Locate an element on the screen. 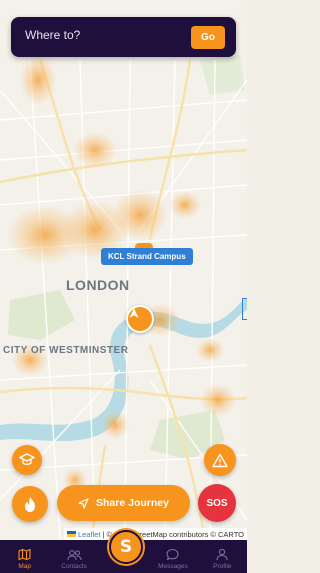  nav-item-messages: Messages is located at coordinates (172, 556).